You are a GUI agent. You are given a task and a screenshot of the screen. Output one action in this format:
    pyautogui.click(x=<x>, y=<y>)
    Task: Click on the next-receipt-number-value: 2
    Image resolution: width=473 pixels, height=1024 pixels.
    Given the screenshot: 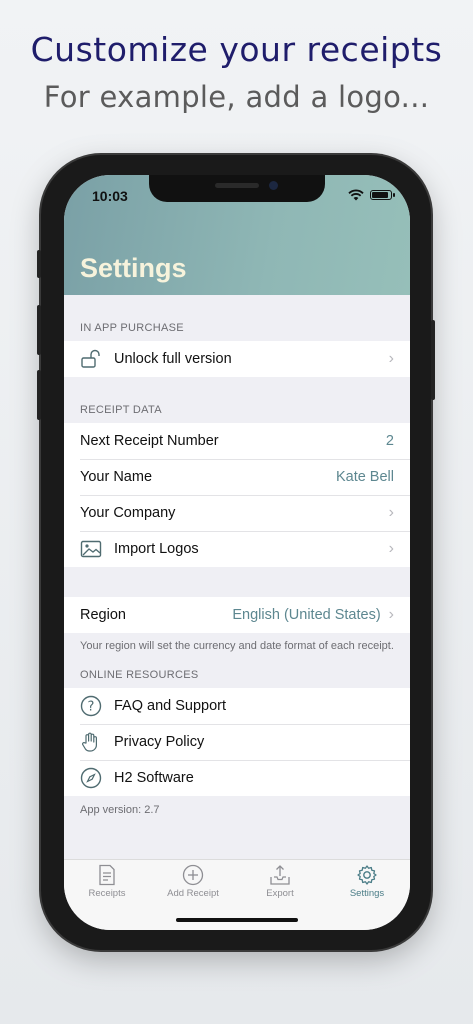 What is the action you would take?
    pyautogui.click(x=389, y=441)
    